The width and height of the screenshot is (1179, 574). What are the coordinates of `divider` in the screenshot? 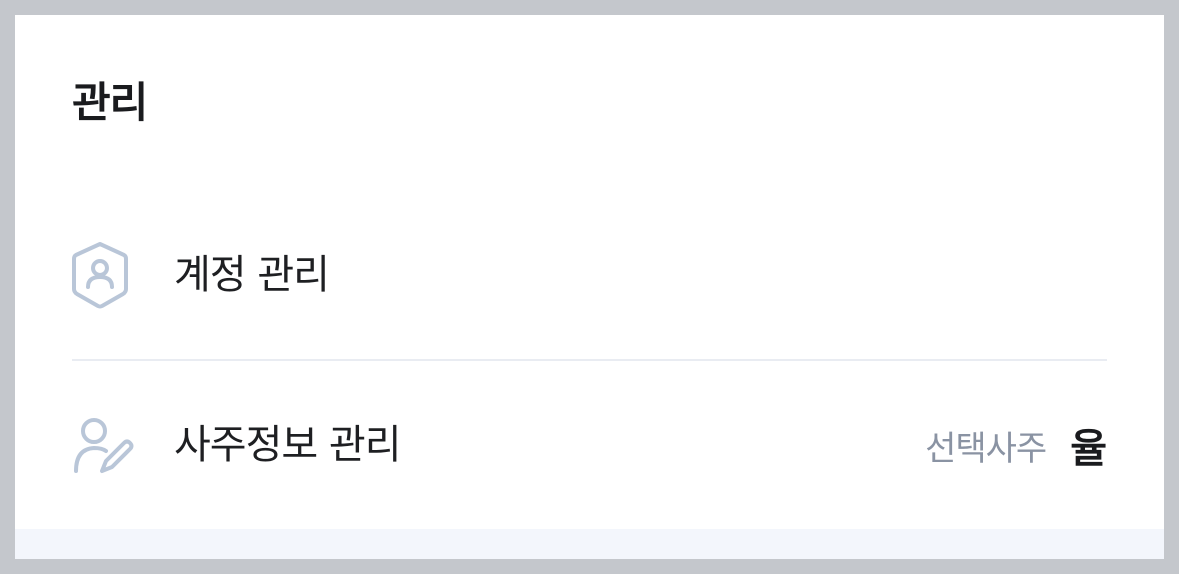 It's located at (589, 360).